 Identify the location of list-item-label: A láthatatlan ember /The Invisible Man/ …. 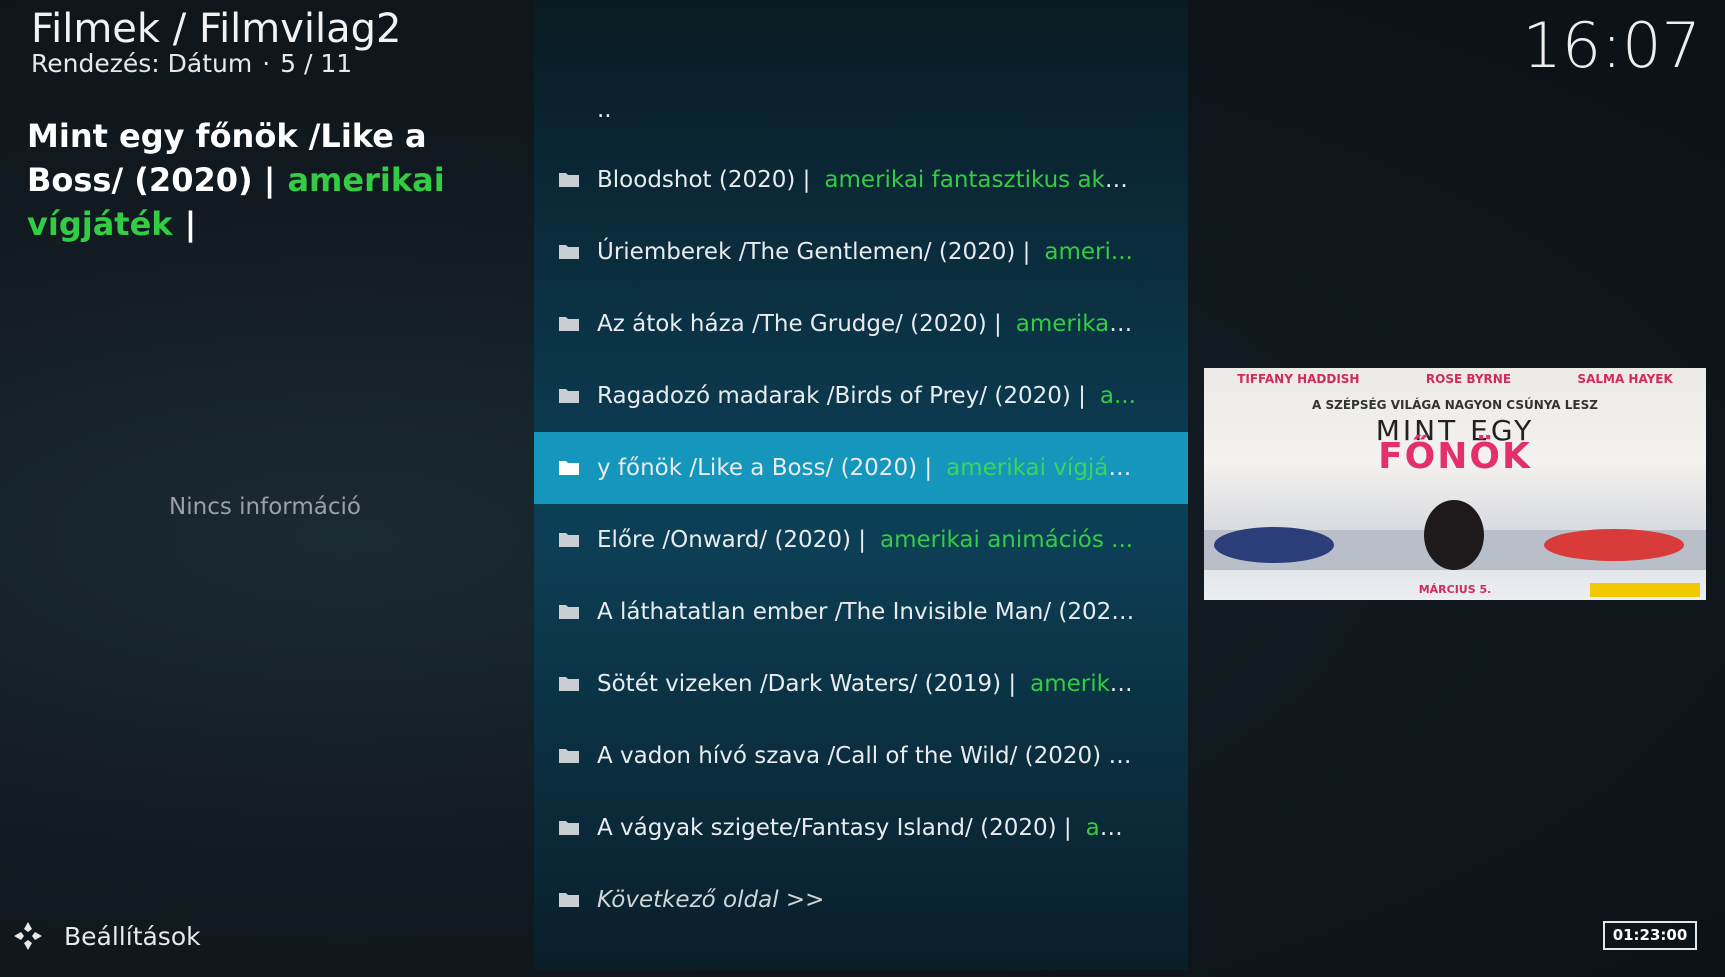
(867, 612).